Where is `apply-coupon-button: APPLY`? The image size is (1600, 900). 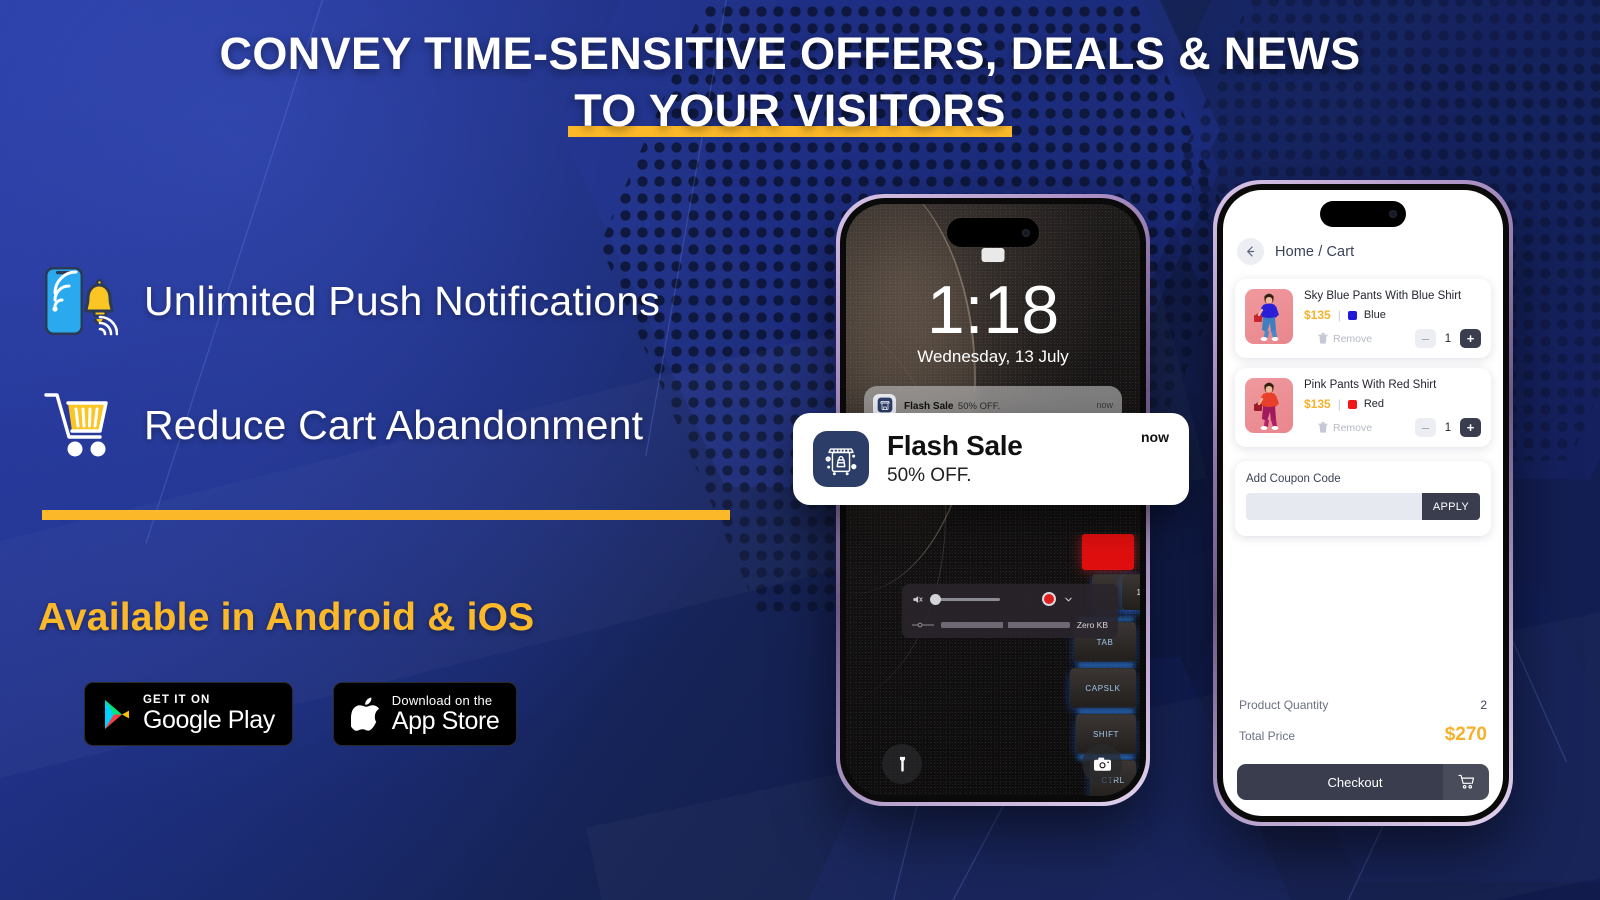
apply-coupon-button: APPLY is located at coordinates (1450, 507).